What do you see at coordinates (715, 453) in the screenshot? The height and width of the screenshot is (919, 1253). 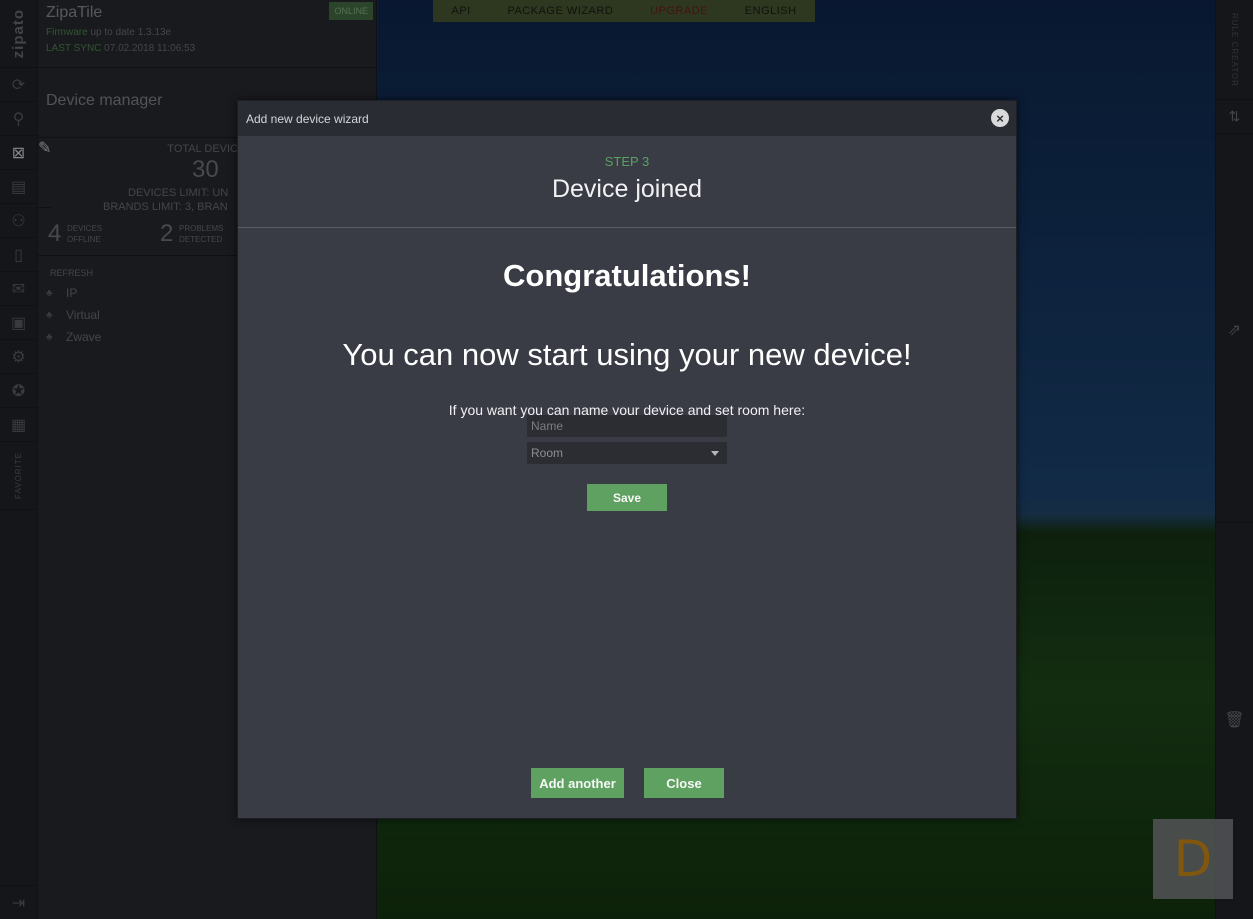 I see `chevron-down-icon` at bounding box center [715, 453].